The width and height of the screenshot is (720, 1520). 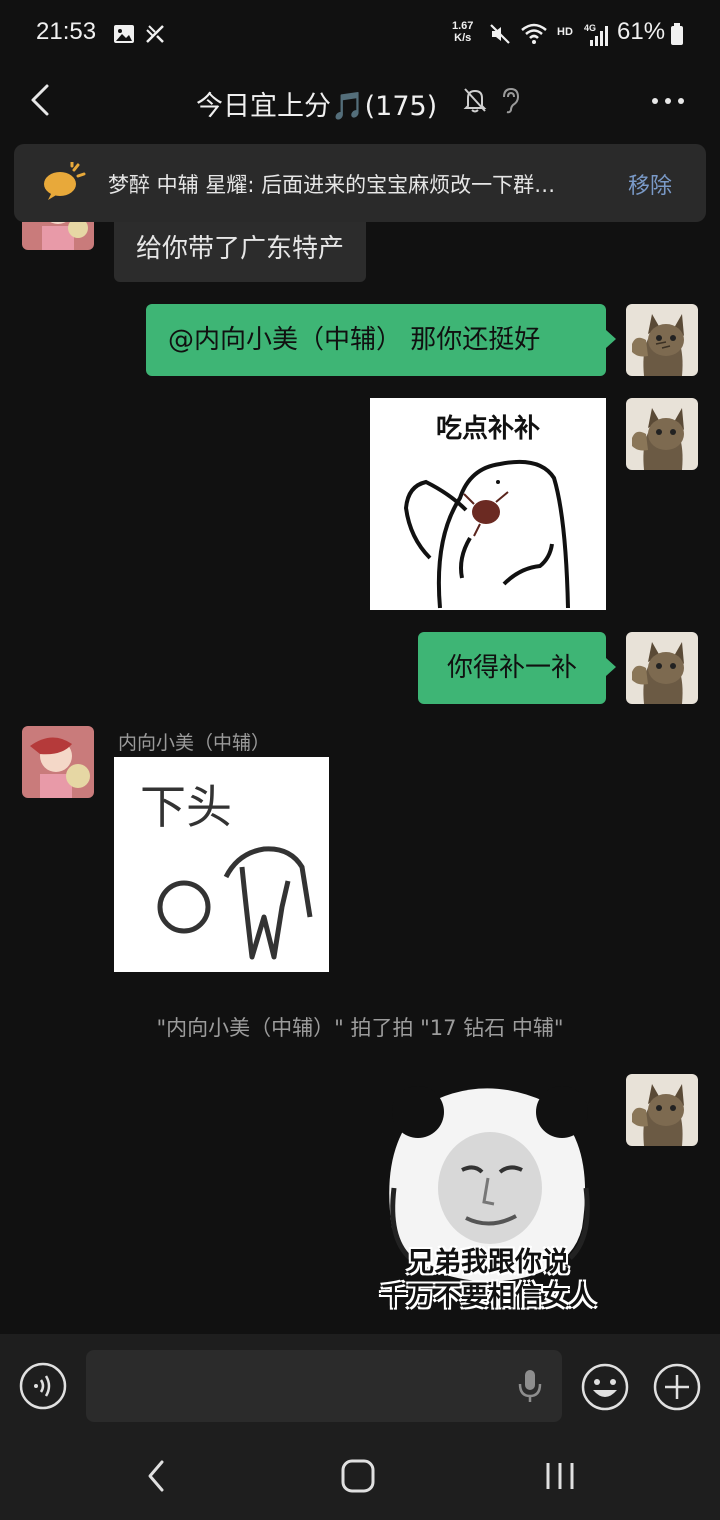 I want to click on back-icon, so click(x=42, y=100).